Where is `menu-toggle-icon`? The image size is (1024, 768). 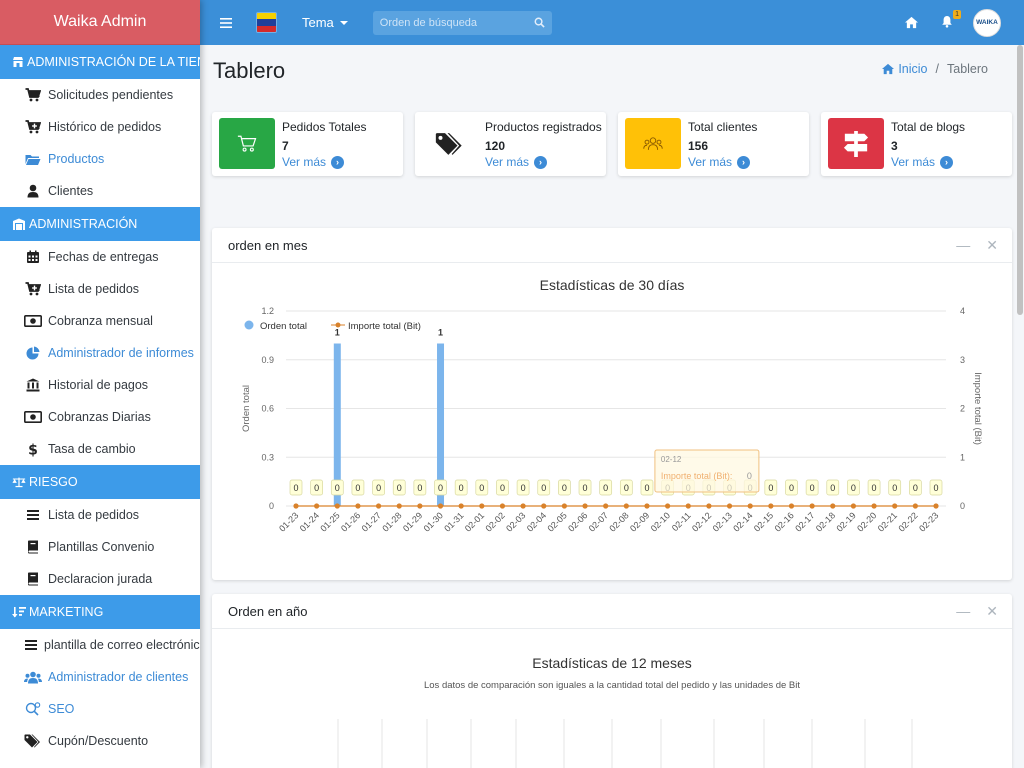 menu-toggle-icon is located at coordinates (226, 22).